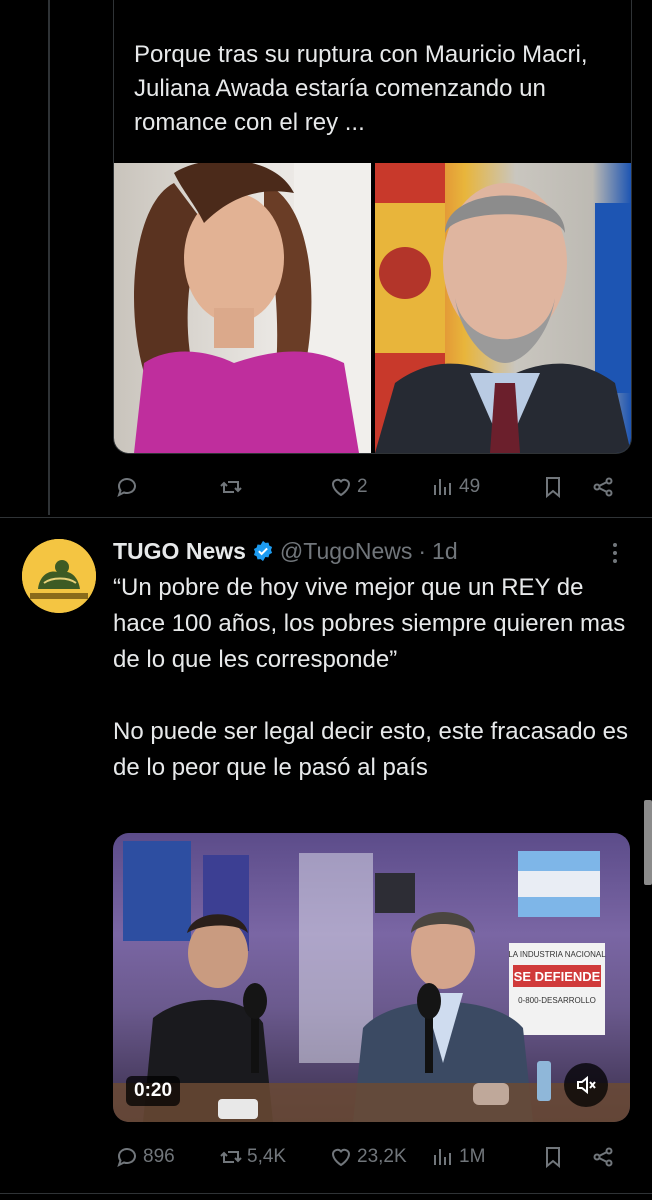 The height and width of the screenshot is (1200, 652). I want to click on mute-button, so click(586, 1085).